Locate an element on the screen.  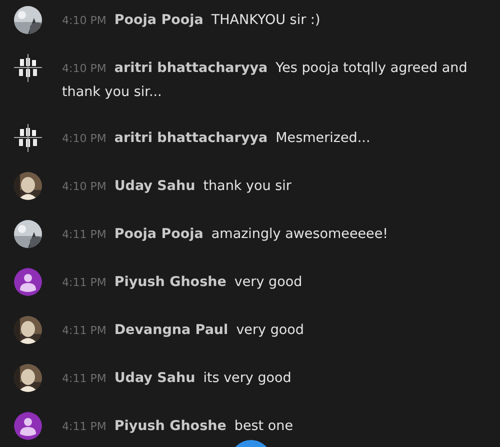
message-text: its very good is located at coordinates (247, 378).